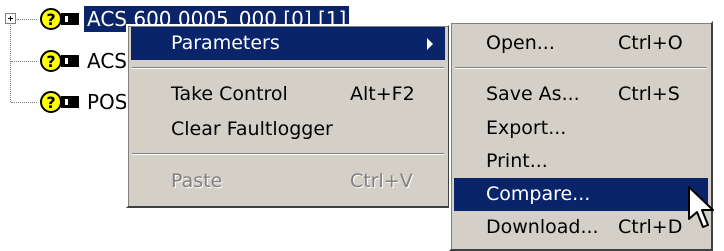 The height and width of the screenshot is (251, 724). Describe the element at coordinates (229, 94) in the screenshot. I see `menu-item-label: Take Control` at that location.